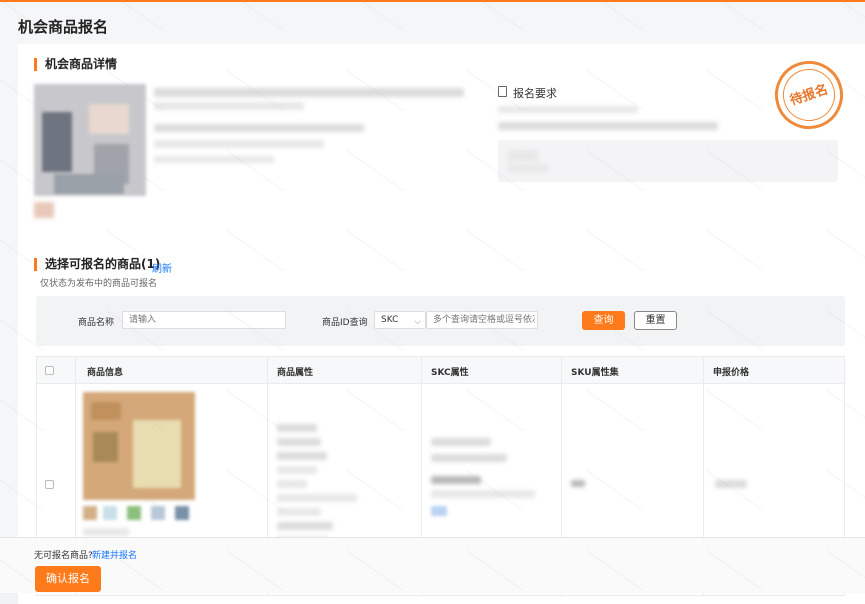 Image resolution: width=865 pixels, height=604 pixels. Describe the element at coordinates (68, 579) in the screenshot. I see `confirm-register-button: 确认报名` at that location.